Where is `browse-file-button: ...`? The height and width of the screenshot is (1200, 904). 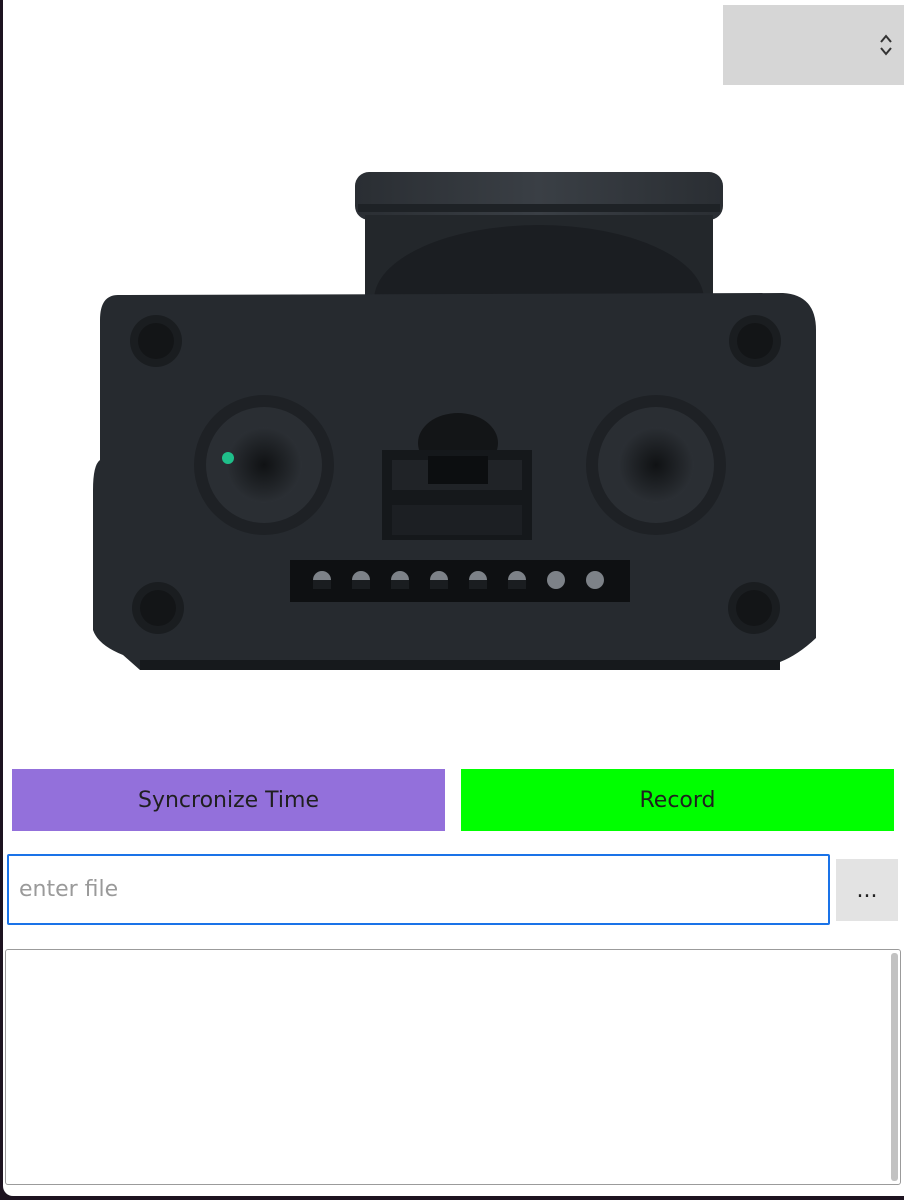 browse-file-button: ... is located at coordinates (867, 890).